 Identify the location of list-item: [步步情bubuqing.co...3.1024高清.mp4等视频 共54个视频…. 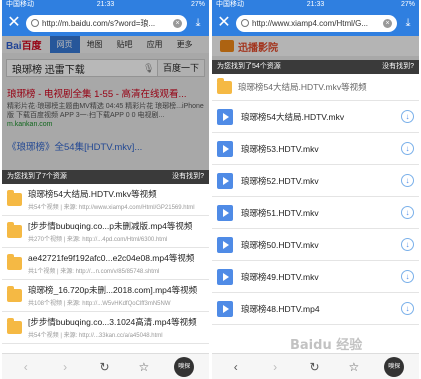
(105, 328).